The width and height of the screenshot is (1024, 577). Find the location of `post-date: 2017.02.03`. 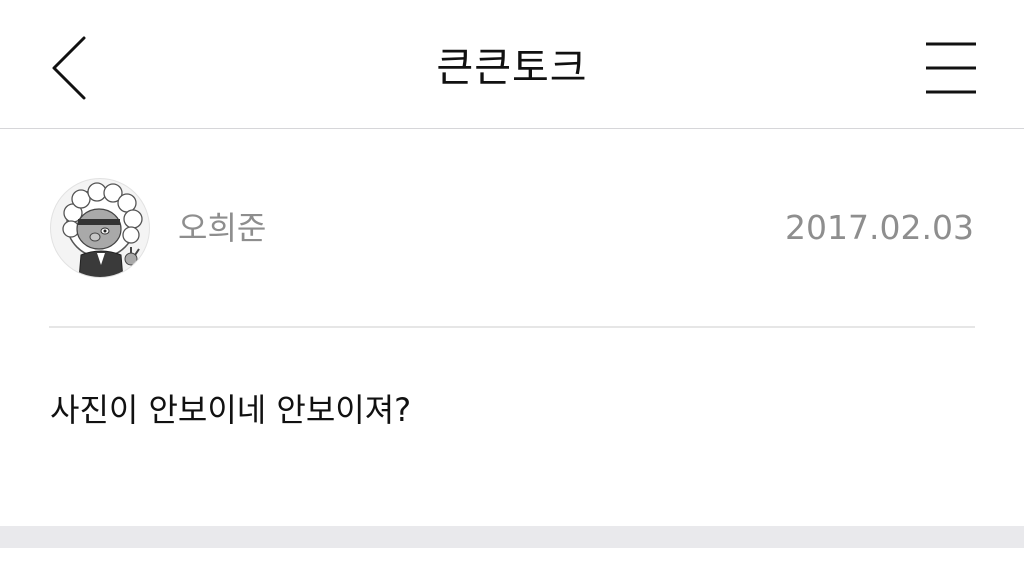

post-date: 2017.02.03 is located at coordinates (879, 227).